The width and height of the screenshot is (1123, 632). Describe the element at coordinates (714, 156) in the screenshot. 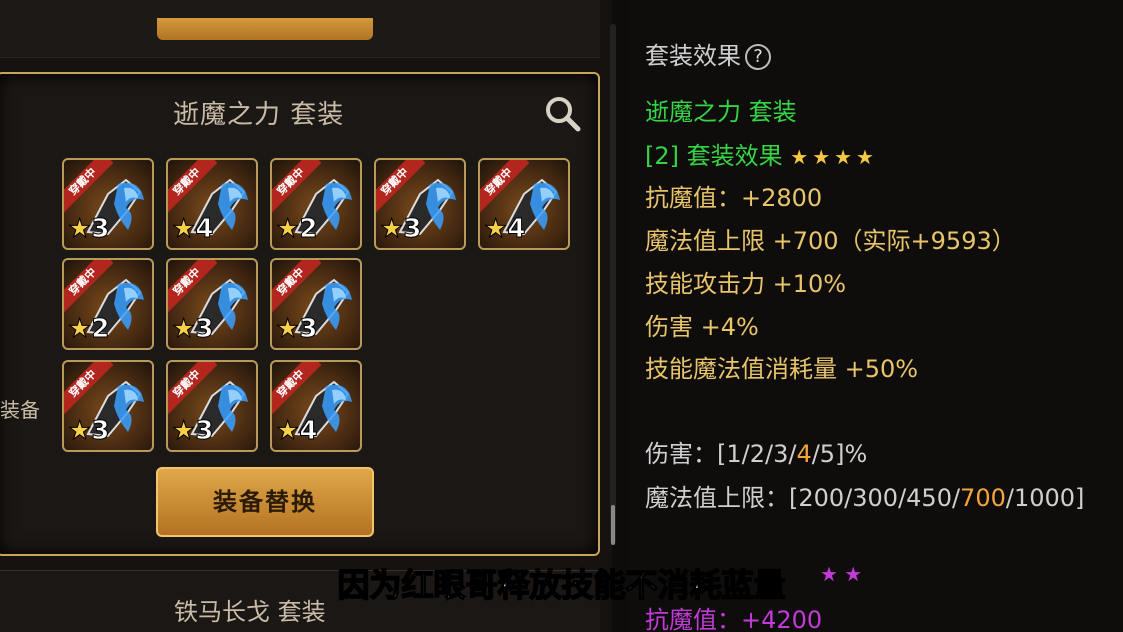

I see `effect-label: [2] 套装效果` at that location.